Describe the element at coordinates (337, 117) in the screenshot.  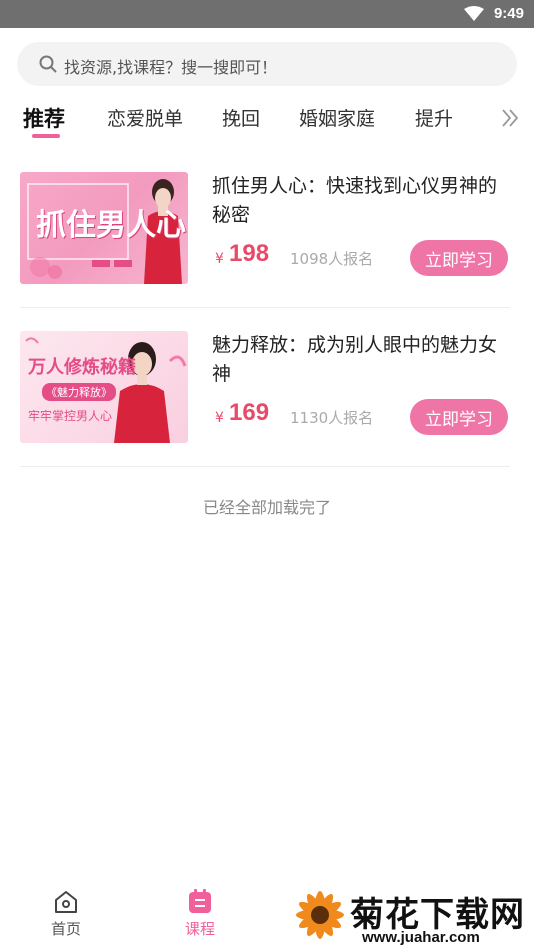
I see `tab-marriage: 婚姻家庭` at that location.